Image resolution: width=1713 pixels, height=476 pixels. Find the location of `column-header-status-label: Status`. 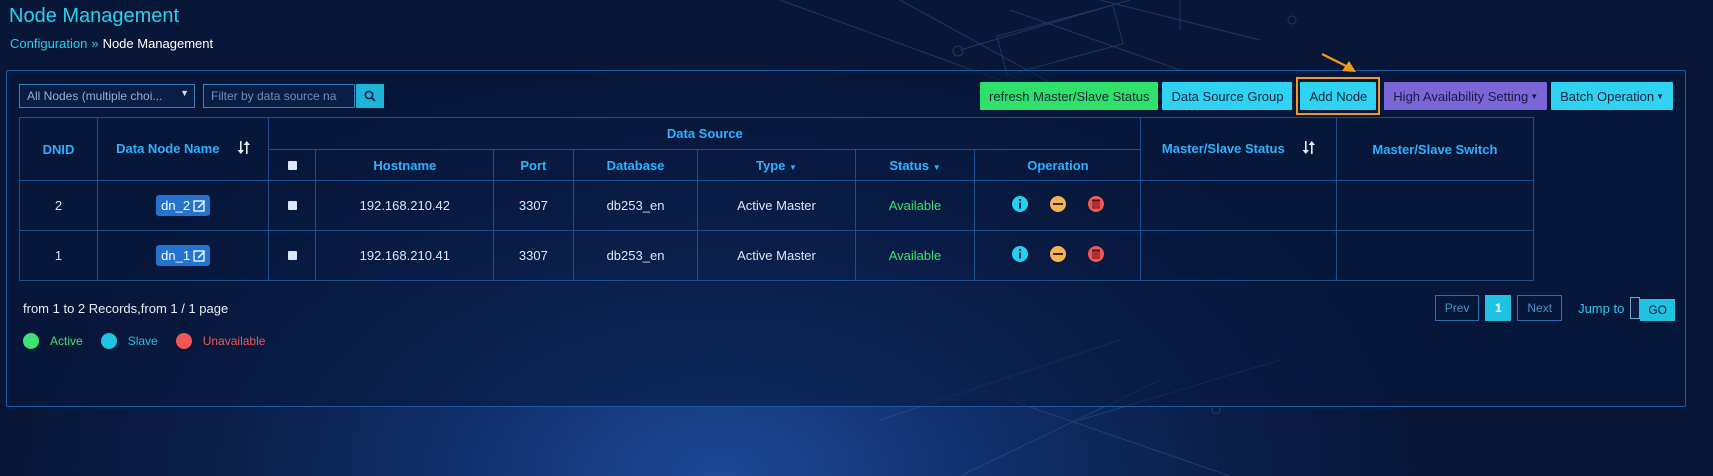

column-header-status-label: Status is located at coordinates (909, 165).